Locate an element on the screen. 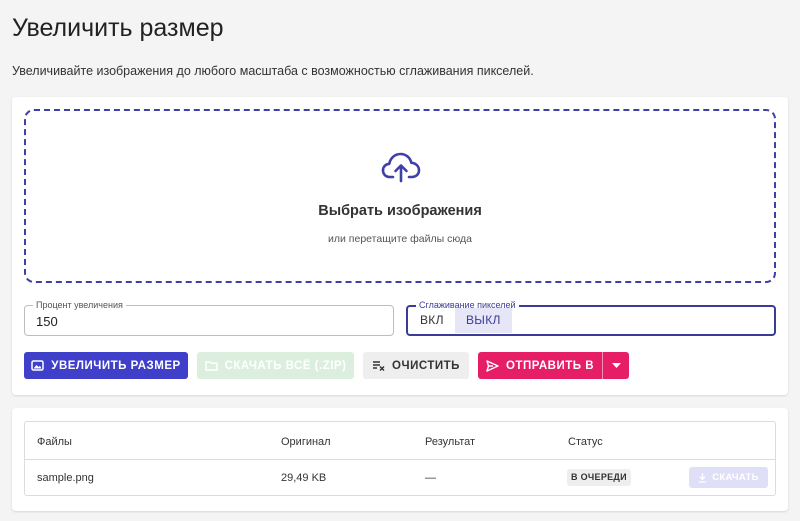 Image resolution: width=800 pixels, height=521 pixels. send-to-menu-button is located at coordinates (615, 365).